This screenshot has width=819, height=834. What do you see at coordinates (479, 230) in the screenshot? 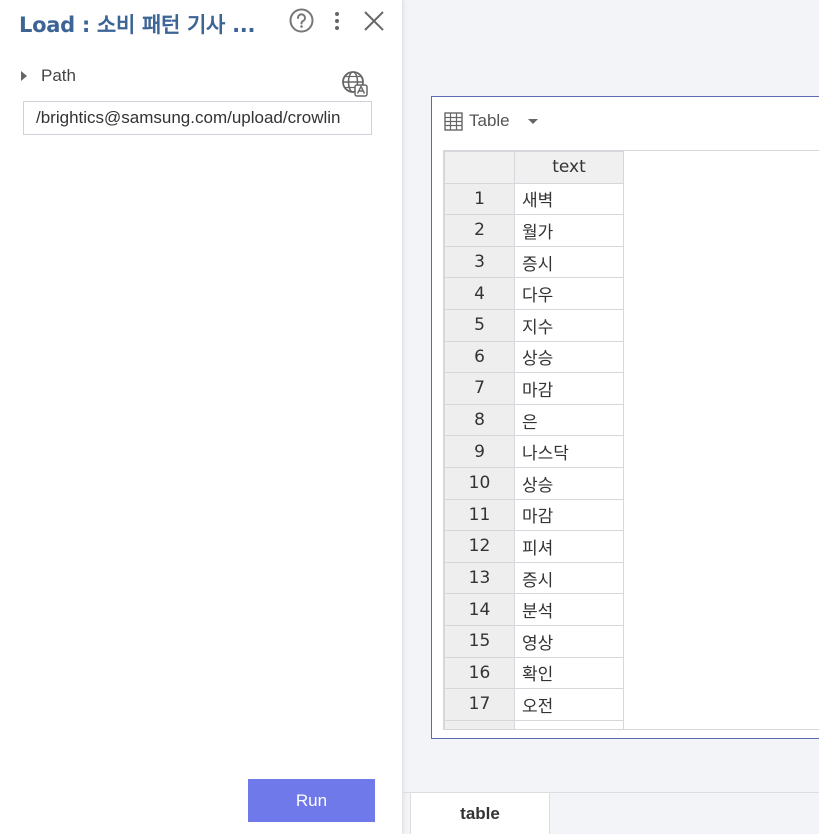
I see `row-number: 2` at bounding box center [479, 230].